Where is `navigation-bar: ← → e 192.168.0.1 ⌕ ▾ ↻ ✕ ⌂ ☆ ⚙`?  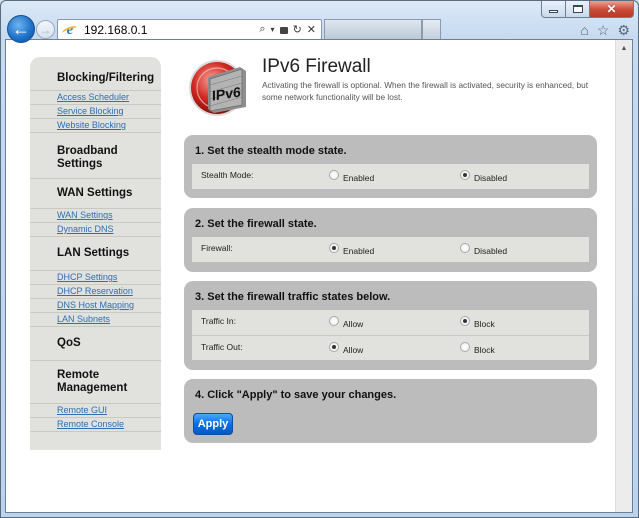 navigation-bar: ← → e 192.168.0.1 ⌕ ▾ ↻ ✕ ⌂ ☆ ⚙ is located at coordinates (321, 28).